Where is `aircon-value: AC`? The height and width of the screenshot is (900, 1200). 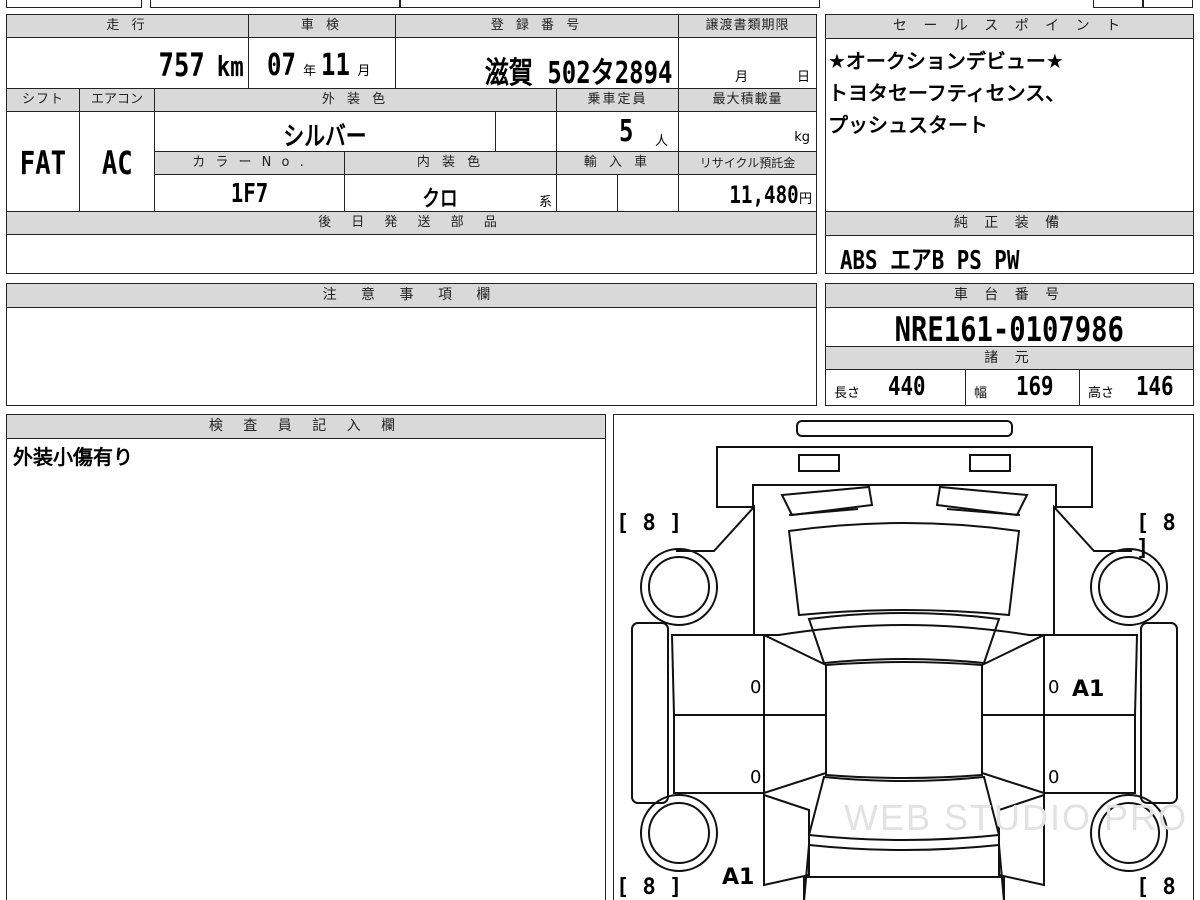
aircon-value: AC is located at coordinates (117, 163).